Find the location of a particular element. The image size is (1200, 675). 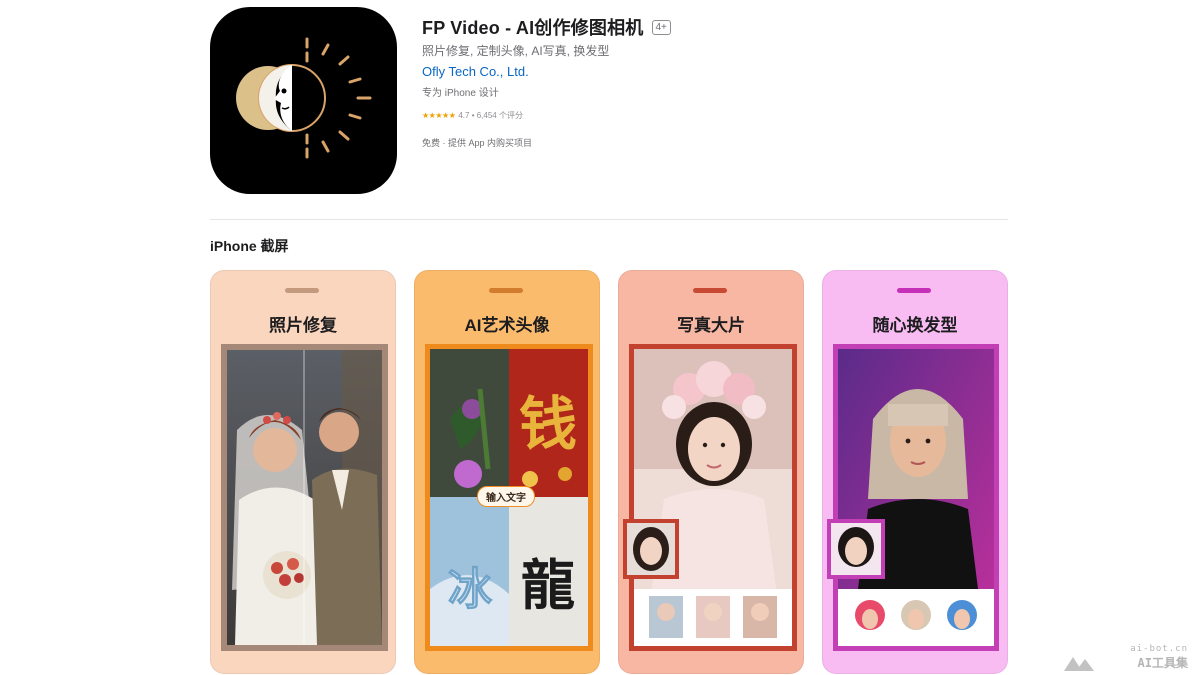

watermark-name: AI工具集 is located at coordinates (1162, 663).